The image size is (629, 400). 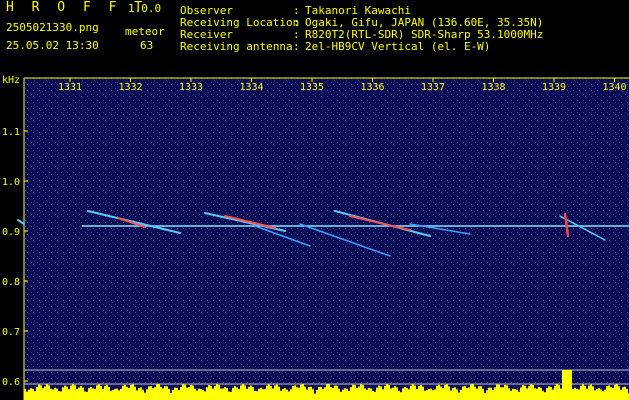 I want to click on app-version: 1.0.0, so click(x=145, y=8).